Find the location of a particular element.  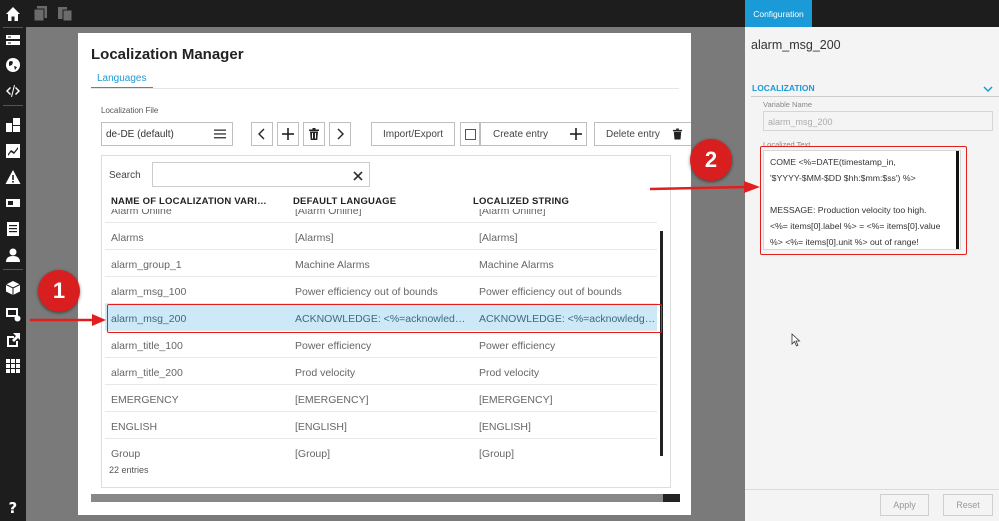

create-entry-button: Create entry is located at coordinates (533, 134).